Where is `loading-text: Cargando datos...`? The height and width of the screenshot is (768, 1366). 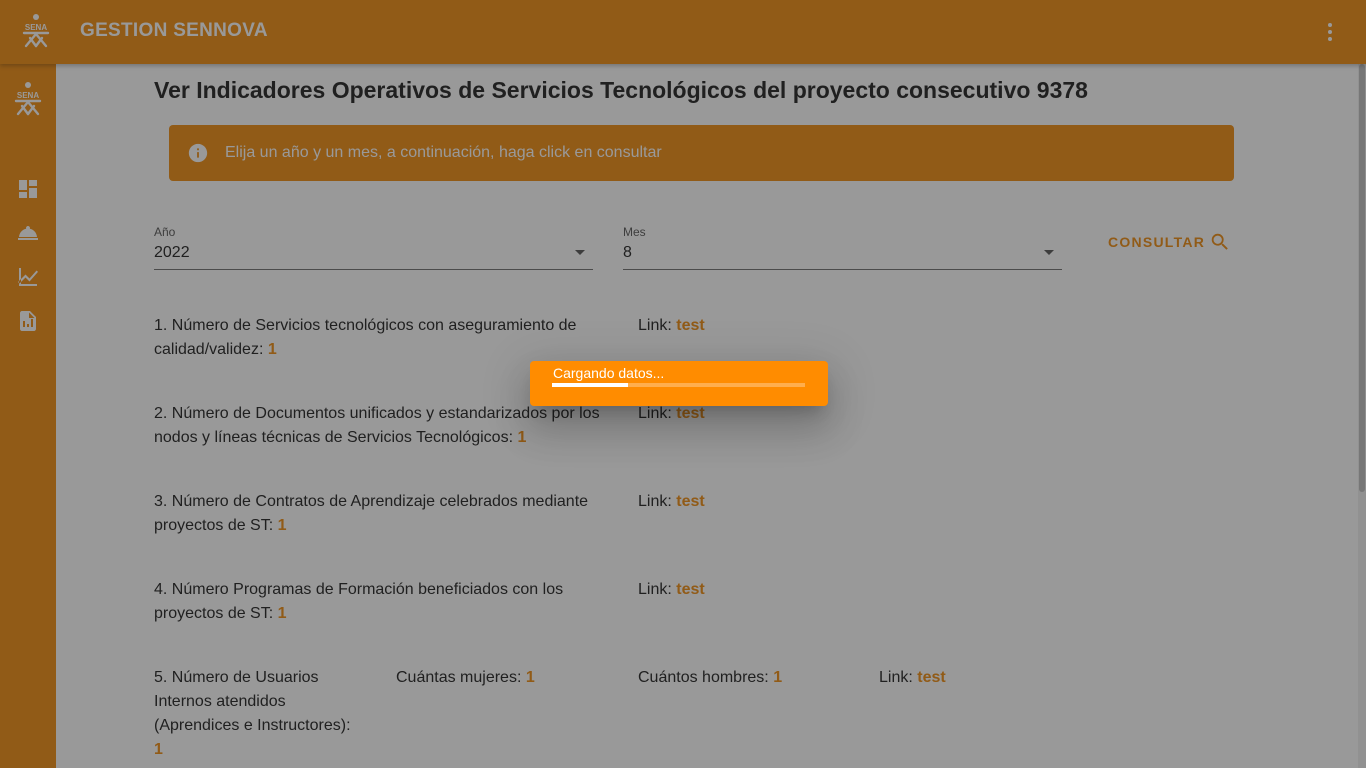
loading-text: Cargando datos... is located at coordinates (609, 373).